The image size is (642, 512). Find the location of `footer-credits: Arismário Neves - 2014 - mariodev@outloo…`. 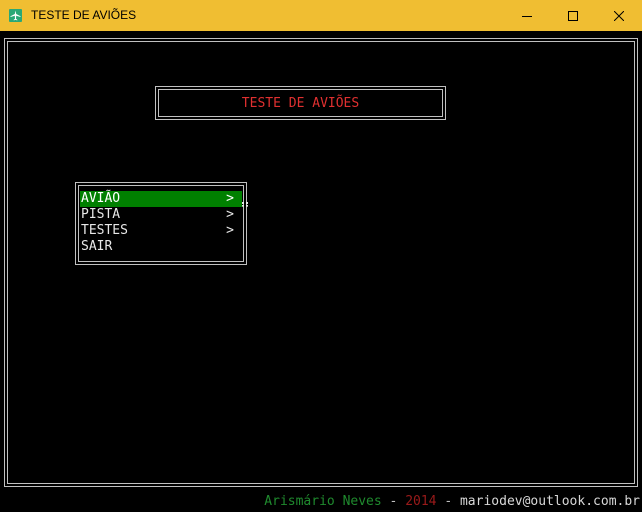

footer-credits: Arismário Neves - 2014 - mariodev@outloo… is located at coordinates (452, 502).